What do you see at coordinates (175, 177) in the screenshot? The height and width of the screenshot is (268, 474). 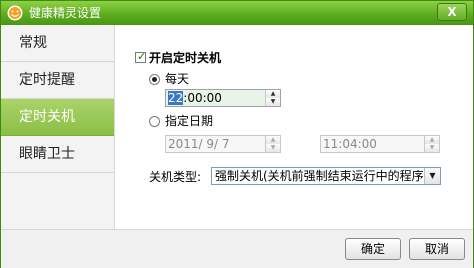 I see `shutdown-type-label: 关机类型:` at bounding box center [175, 177].